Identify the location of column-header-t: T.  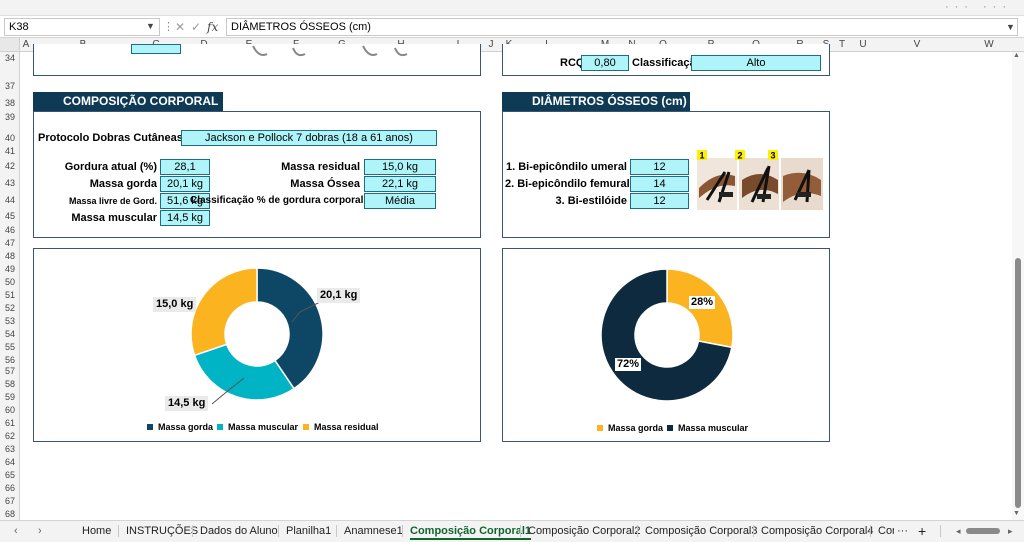
(842, 45).